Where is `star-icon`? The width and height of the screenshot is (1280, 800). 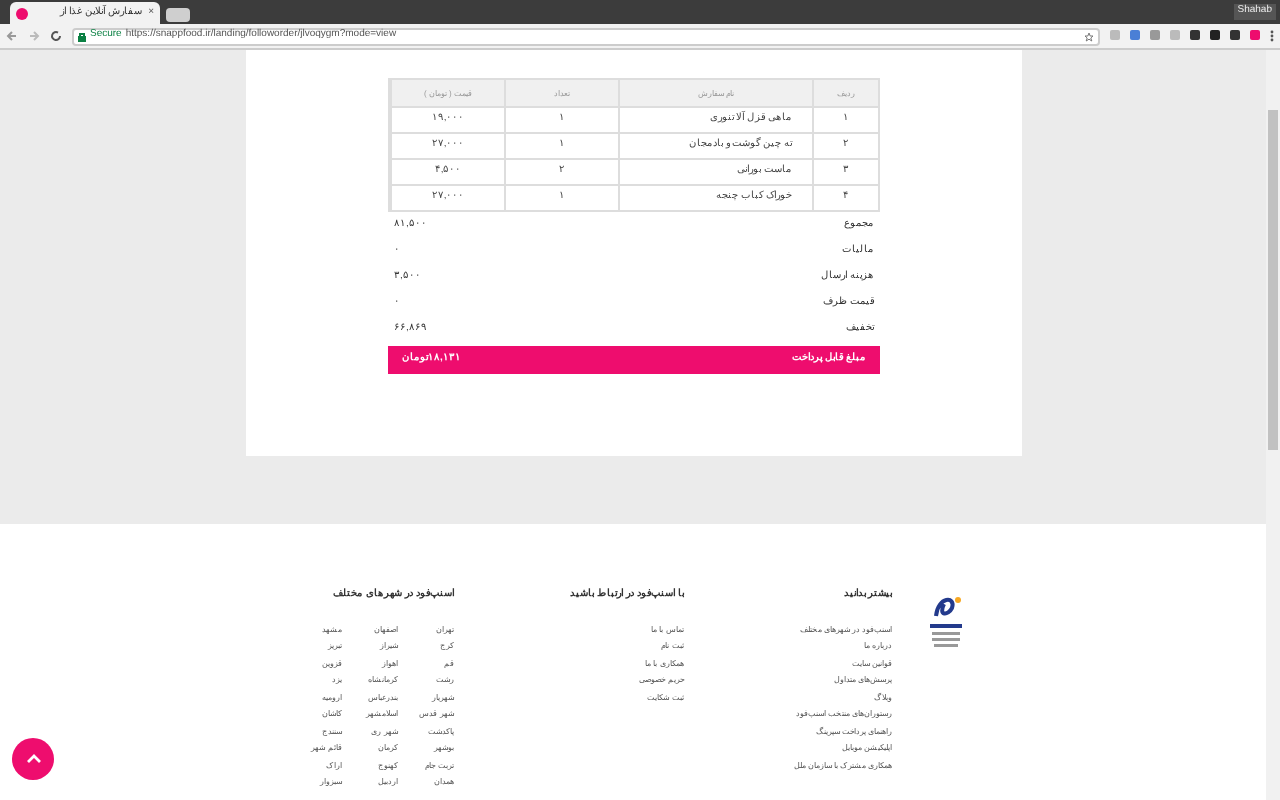
star-icon is located at coordinates (1089, 36).